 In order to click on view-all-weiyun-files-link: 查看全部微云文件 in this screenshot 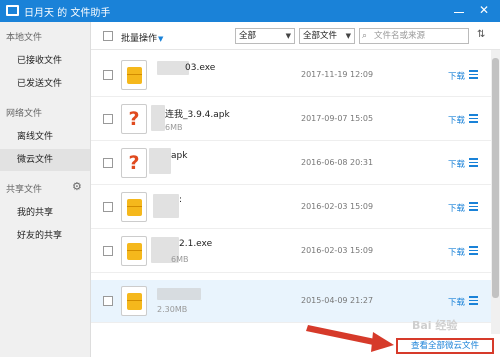, I will do `click(445, 346)`.